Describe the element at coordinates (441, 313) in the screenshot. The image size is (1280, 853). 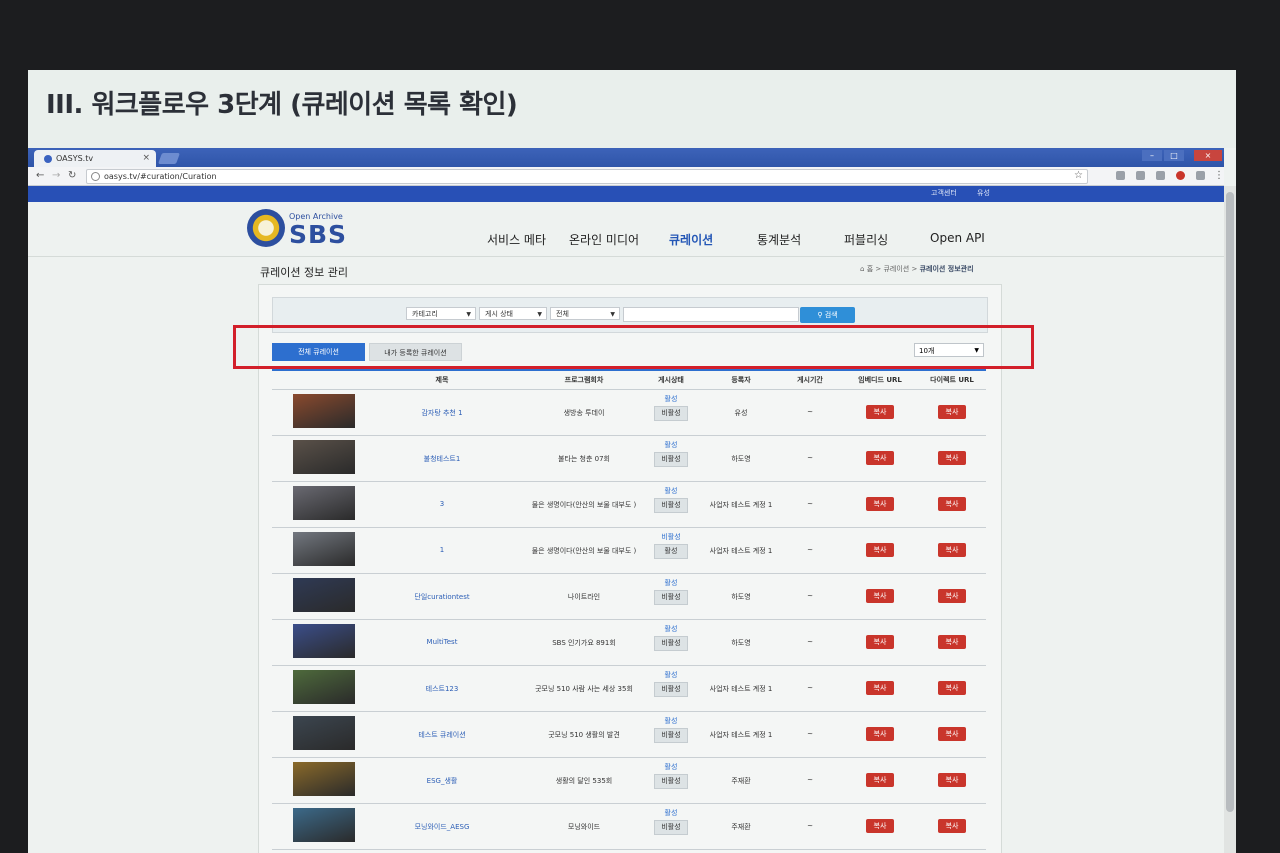
I see `category-select: 카테고리 ▼` at that location.